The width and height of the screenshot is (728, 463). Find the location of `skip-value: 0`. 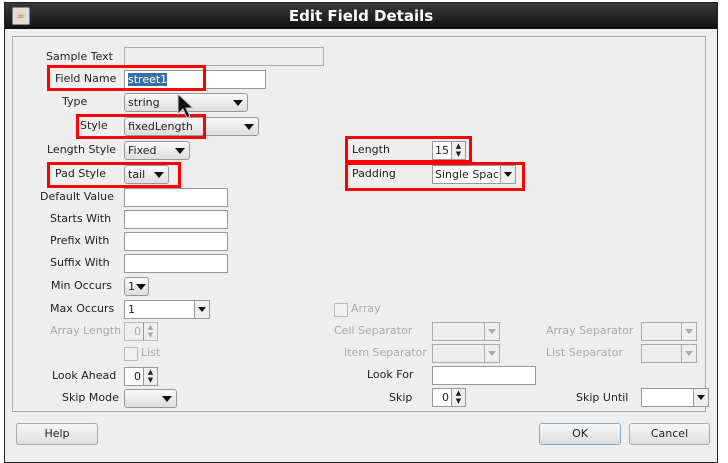

skip-value: 0 is located at coordinates (445, 397).